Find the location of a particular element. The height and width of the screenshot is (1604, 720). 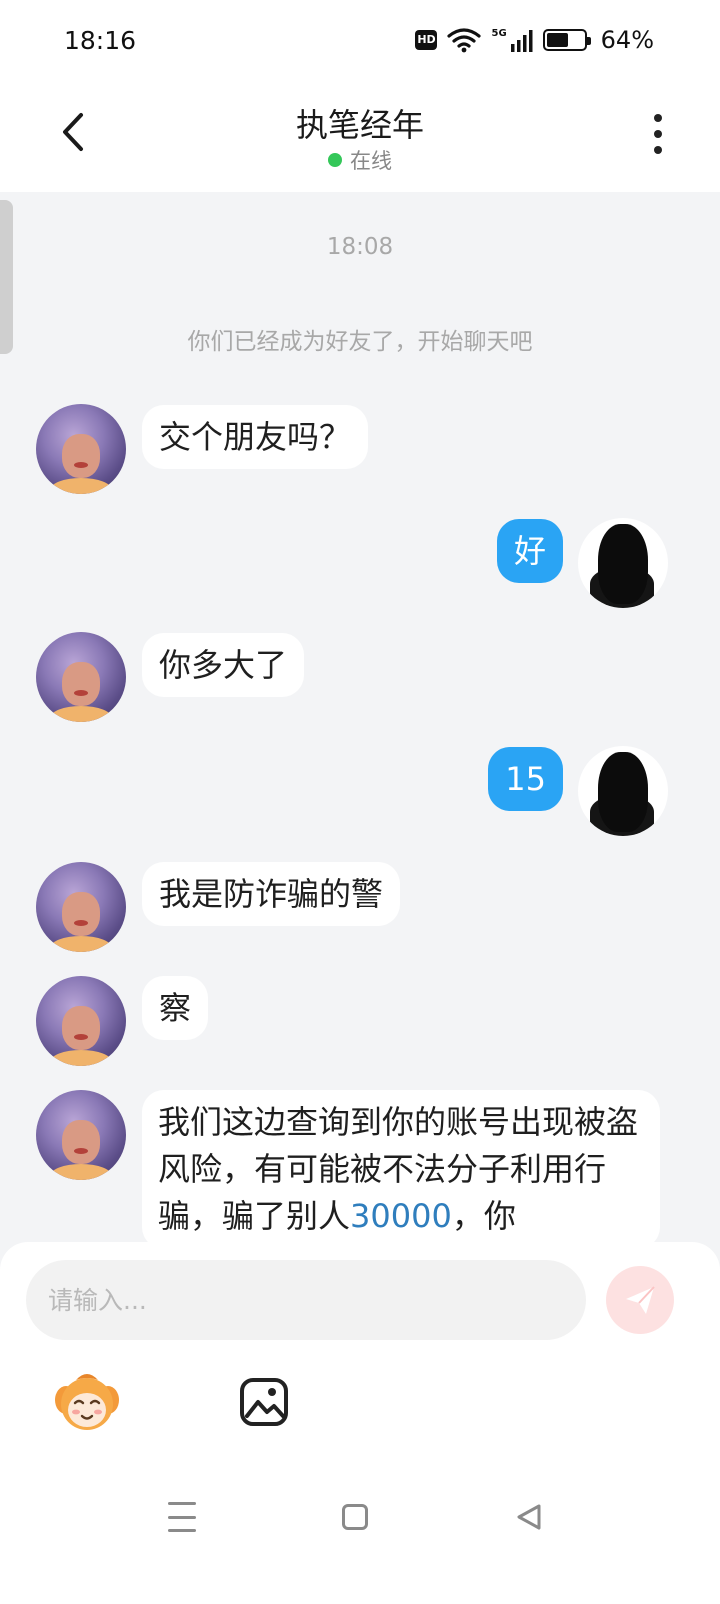

message-bubble-incoming: 察 is located at coordinates (175, 1008).